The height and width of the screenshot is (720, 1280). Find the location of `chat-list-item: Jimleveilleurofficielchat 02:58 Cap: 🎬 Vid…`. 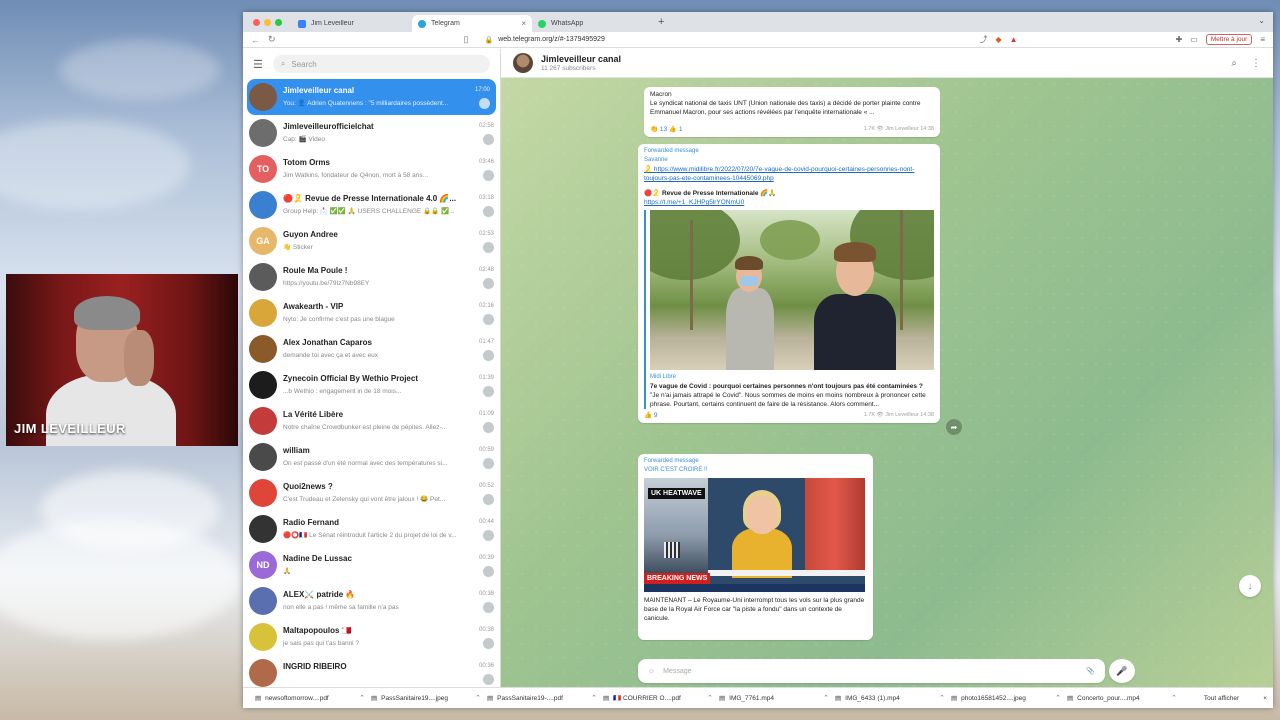

chat-list-item: Jimleveilleurofficielchat 02:58 Cap: 🎬 Vid… is located at coordinates (371, 133).